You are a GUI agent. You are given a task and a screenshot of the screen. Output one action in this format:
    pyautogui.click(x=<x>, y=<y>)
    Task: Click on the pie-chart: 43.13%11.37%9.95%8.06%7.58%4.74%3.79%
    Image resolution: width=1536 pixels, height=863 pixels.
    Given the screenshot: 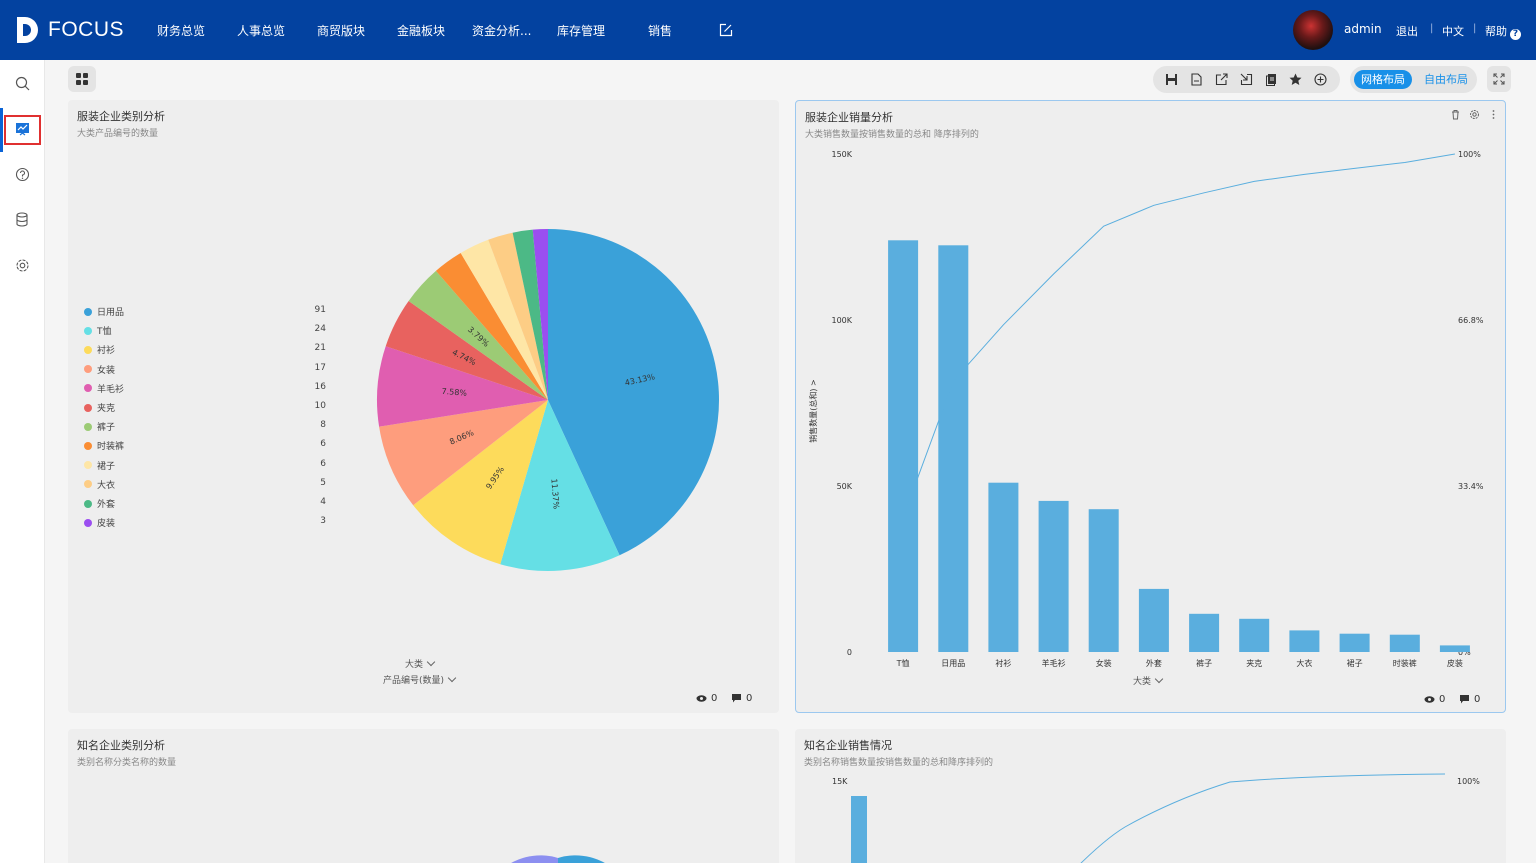 What is the action you would take?
    pyautogui.click(x=548, y=400)
    